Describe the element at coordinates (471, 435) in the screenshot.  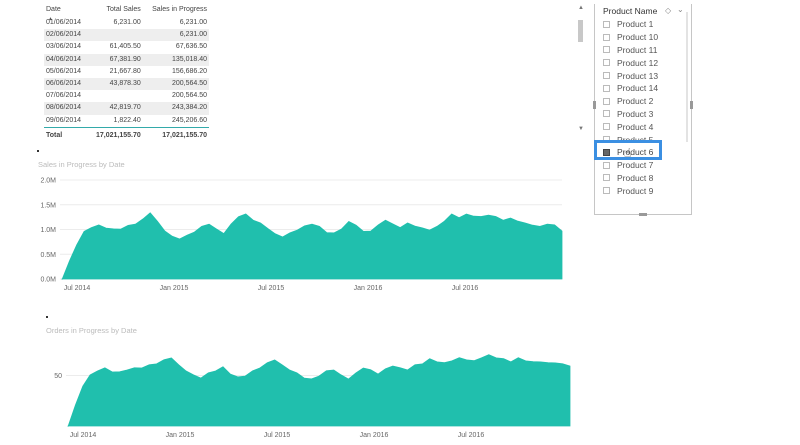
I see `x-tick-label: Jul 2016` at that location.